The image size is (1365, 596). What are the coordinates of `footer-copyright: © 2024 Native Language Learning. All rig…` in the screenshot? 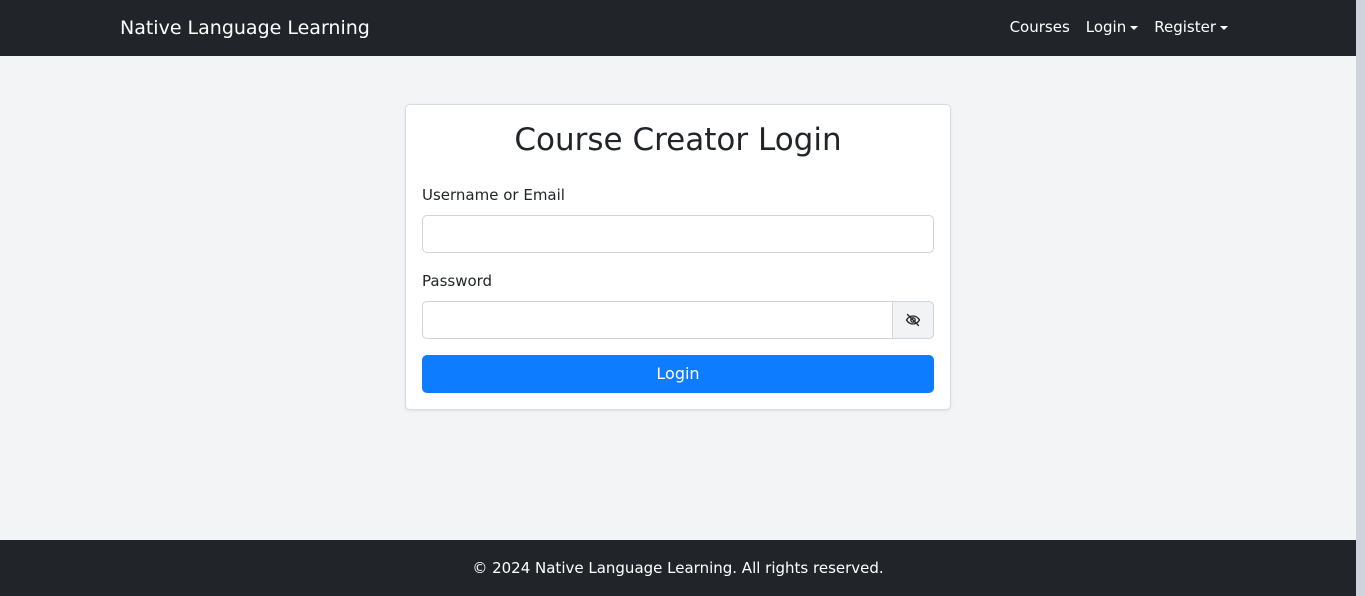 It's located at (678, 568).